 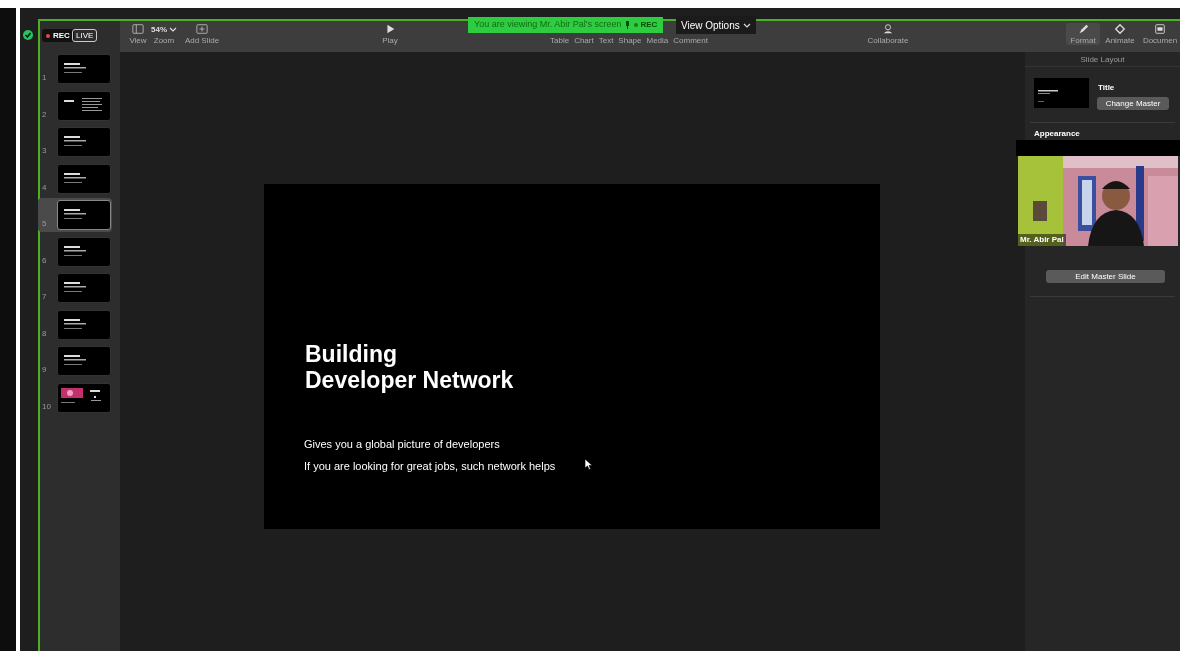 I want to click on section-heading: Appearance, so click(x=1057, y=134).